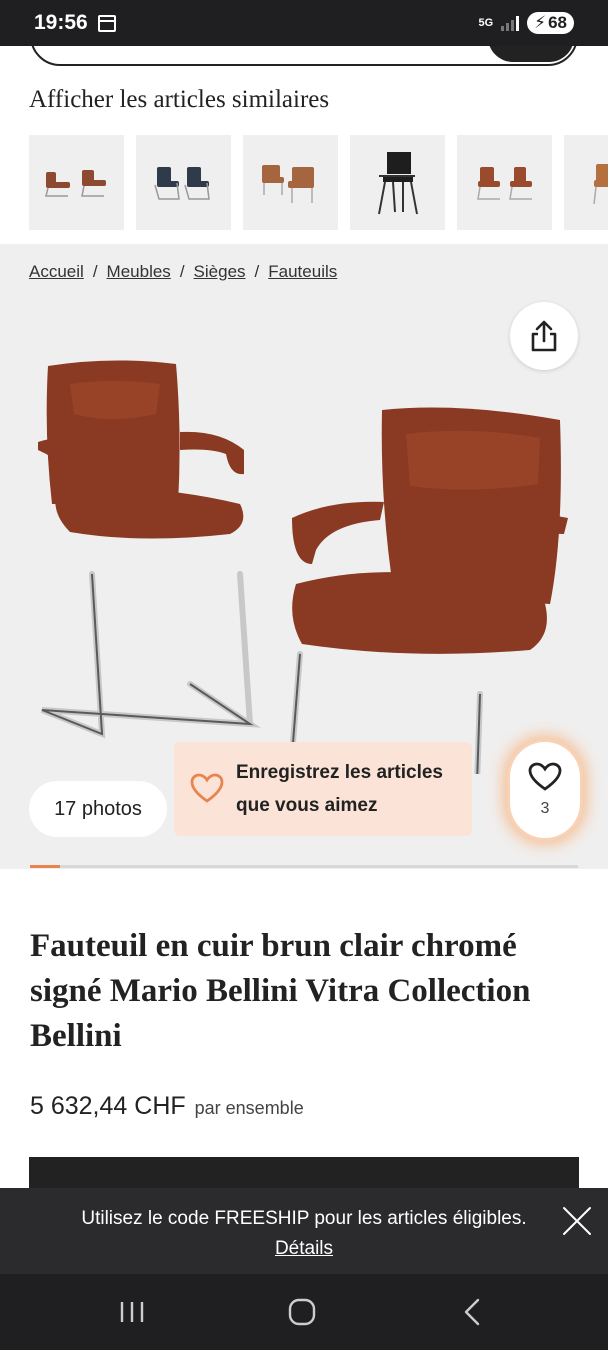 Image resolution: width=608 pixels, height=1350 pixels. Describe the element at coordinates (220, 272) in the screenshot. I see `breadcrumb-item-sieges: Sièges` at that location.